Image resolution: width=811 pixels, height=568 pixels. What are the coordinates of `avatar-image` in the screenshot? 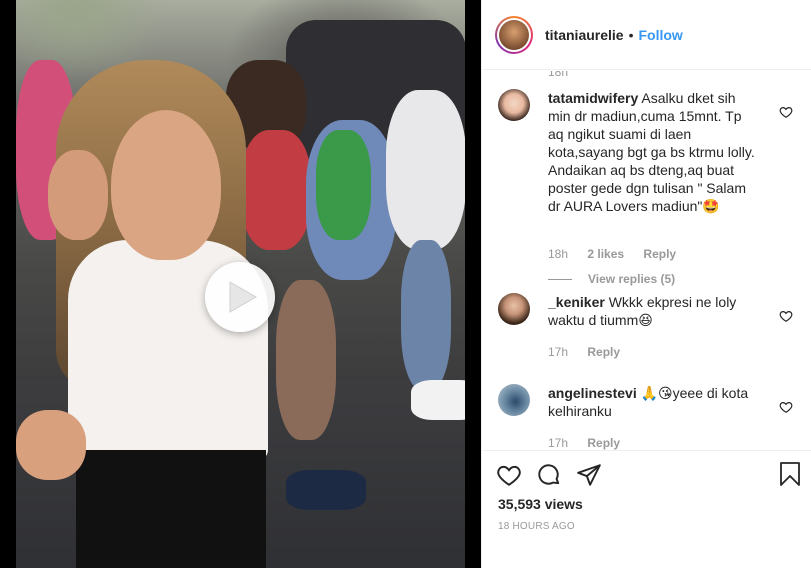 It's located at (514, 34).